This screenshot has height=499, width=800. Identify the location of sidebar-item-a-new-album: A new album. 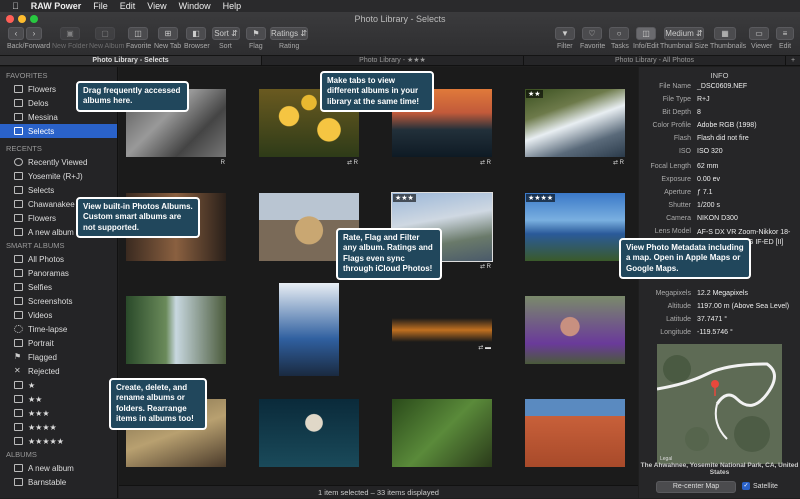
(58, 468).